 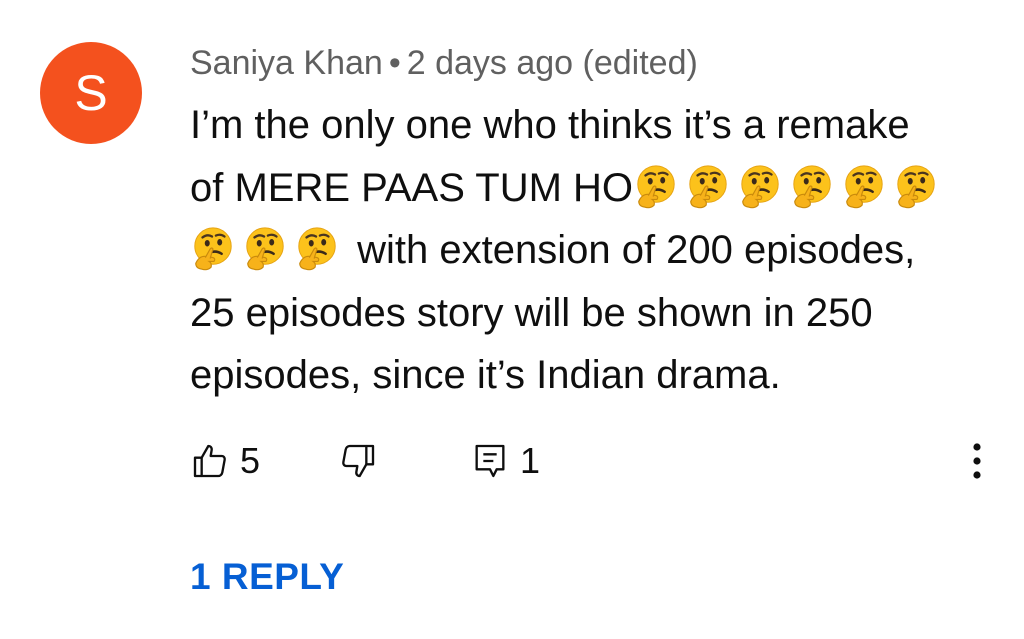 What do you see at coordinates (485, 375) in the screenshot?
I see `comment-text-line: episodes, since it’s Indian drama.` at bounding box center [485, 375].